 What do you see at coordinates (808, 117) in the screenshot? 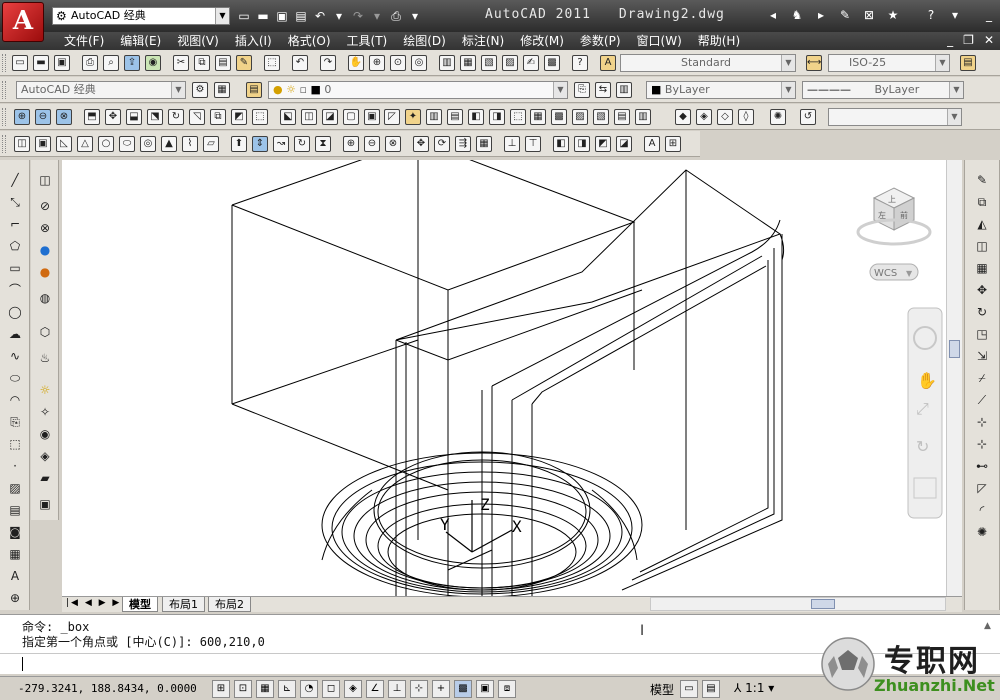
I see `orbit-icon: ↺` at bounding box center [808, 117].